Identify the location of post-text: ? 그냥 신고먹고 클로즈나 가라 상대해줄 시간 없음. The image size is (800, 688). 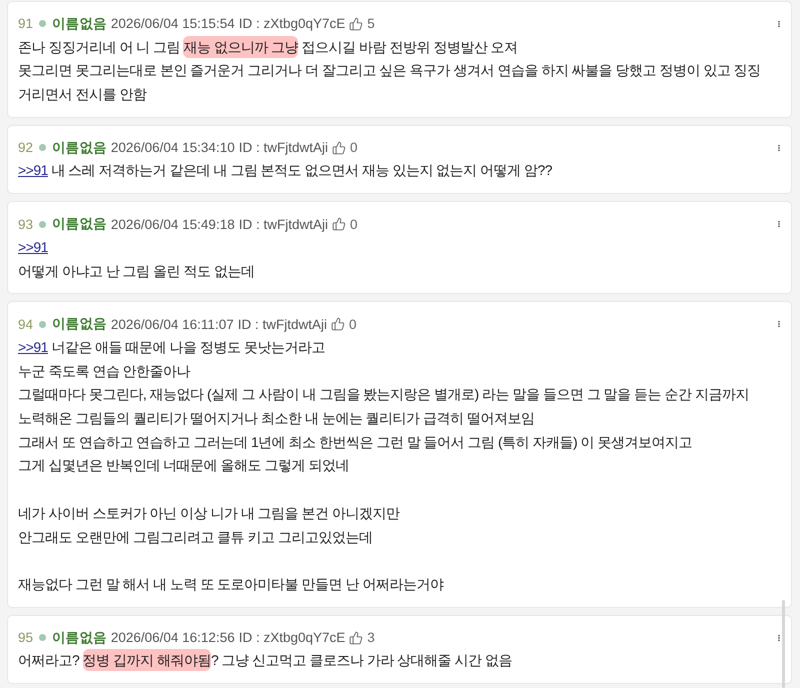
(361, 660).